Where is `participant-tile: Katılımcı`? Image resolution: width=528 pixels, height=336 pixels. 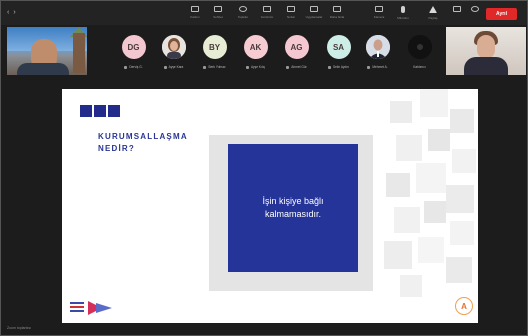 participant-tile: Katılımcı is located at coordinates (419, 52).